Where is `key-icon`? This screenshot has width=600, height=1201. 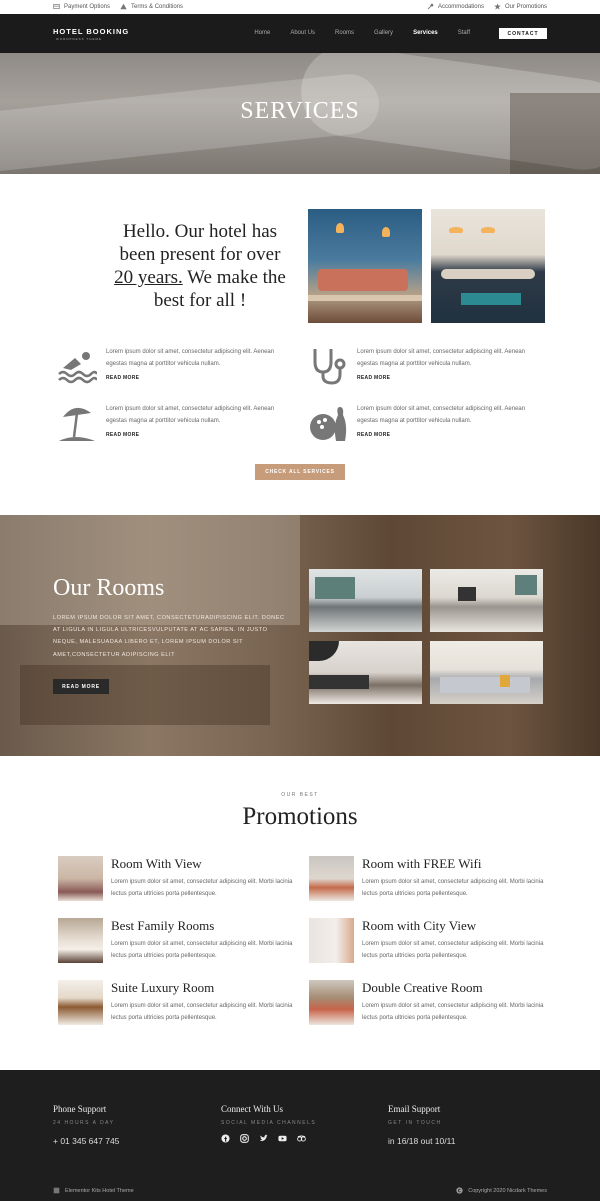 key-icon is located at coordinates (430, 6).